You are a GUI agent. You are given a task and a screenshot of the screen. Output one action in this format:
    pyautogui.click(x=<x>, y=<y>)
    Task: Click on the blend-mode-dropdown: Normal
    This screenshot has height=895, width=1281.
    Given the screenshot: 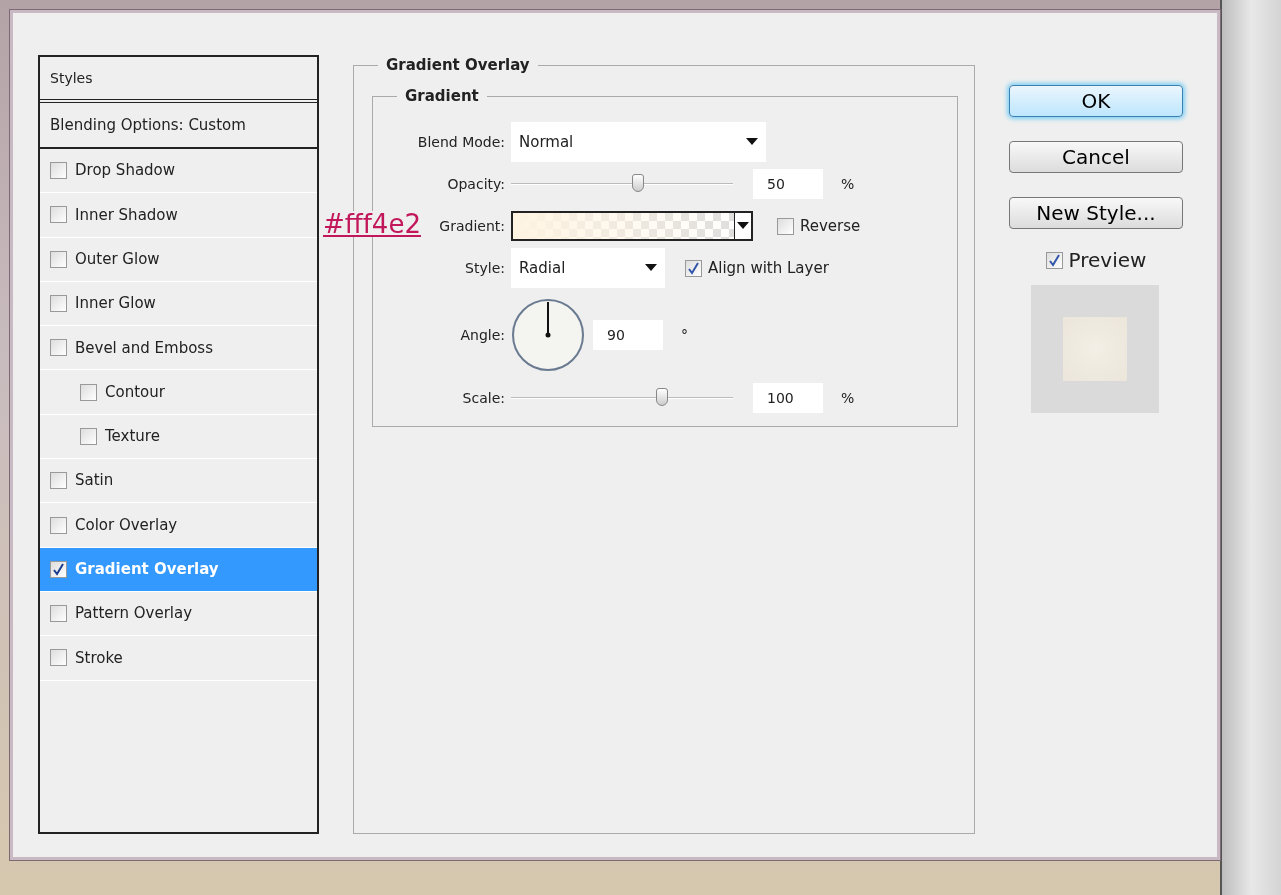 What is the action you would take?
    pyautogui.click(x=638, y=142)
    